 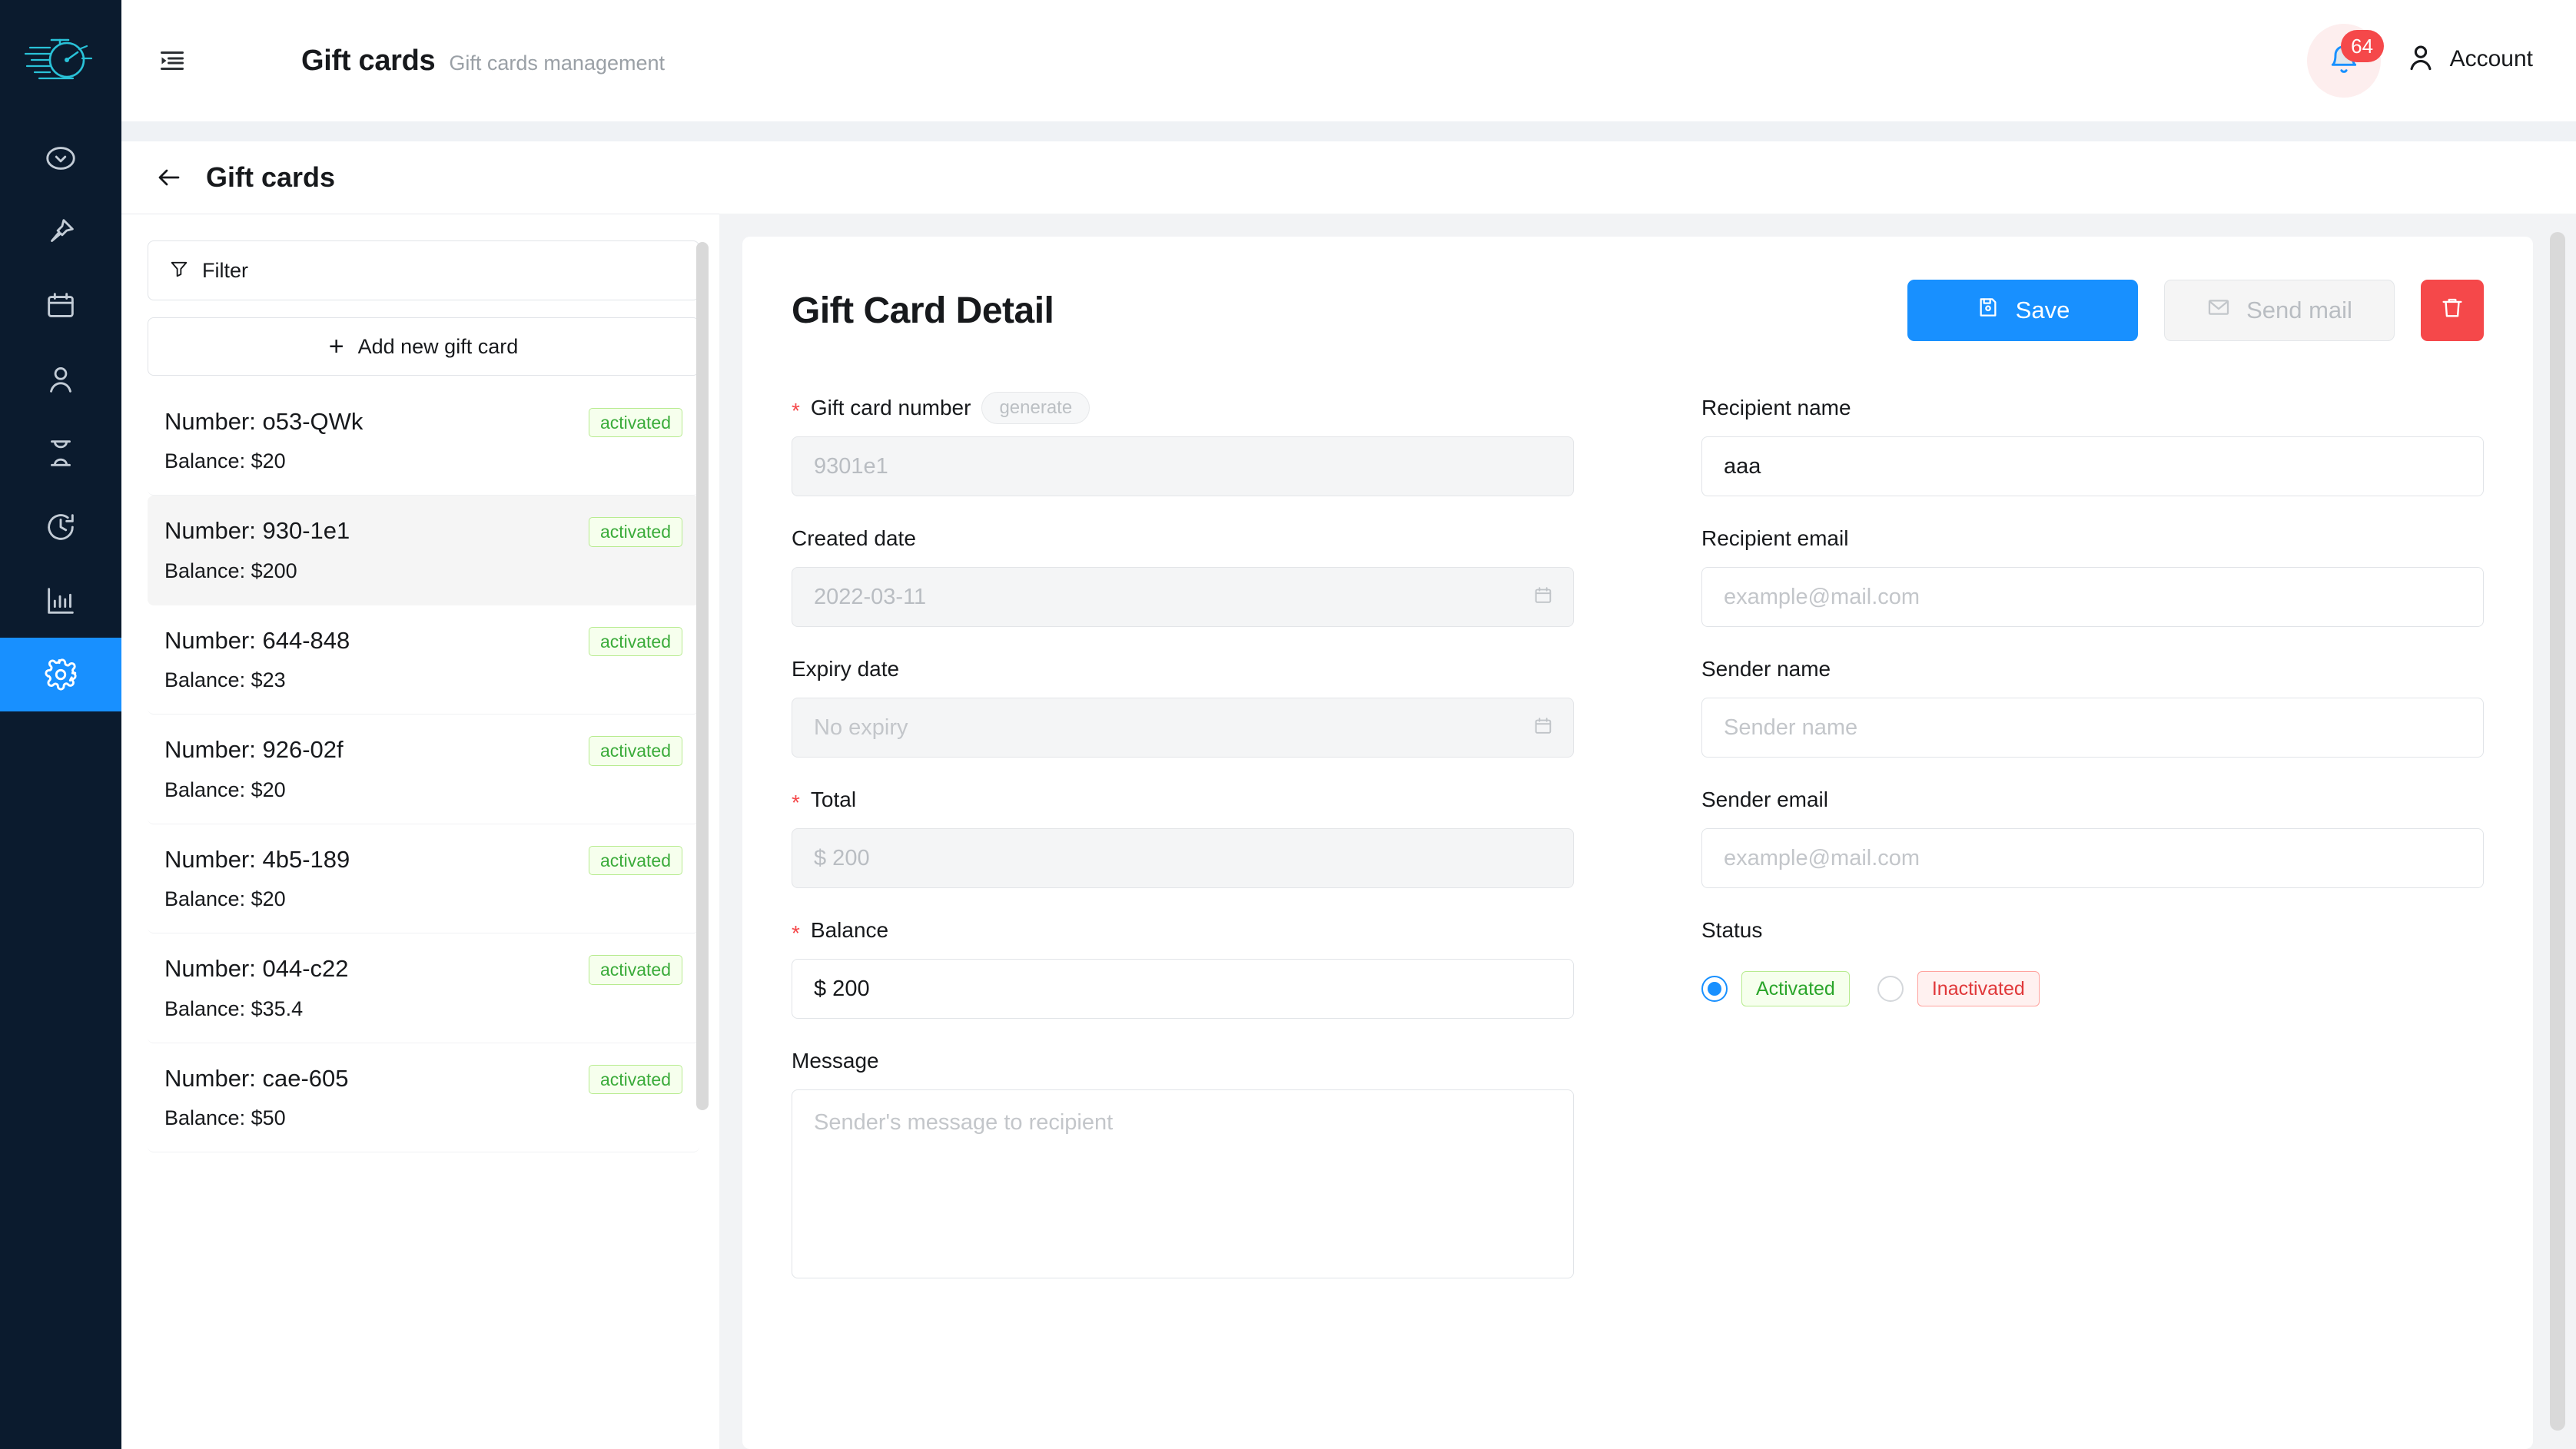 I want to click on stopwatch-logo, so click(x=60, y=60).